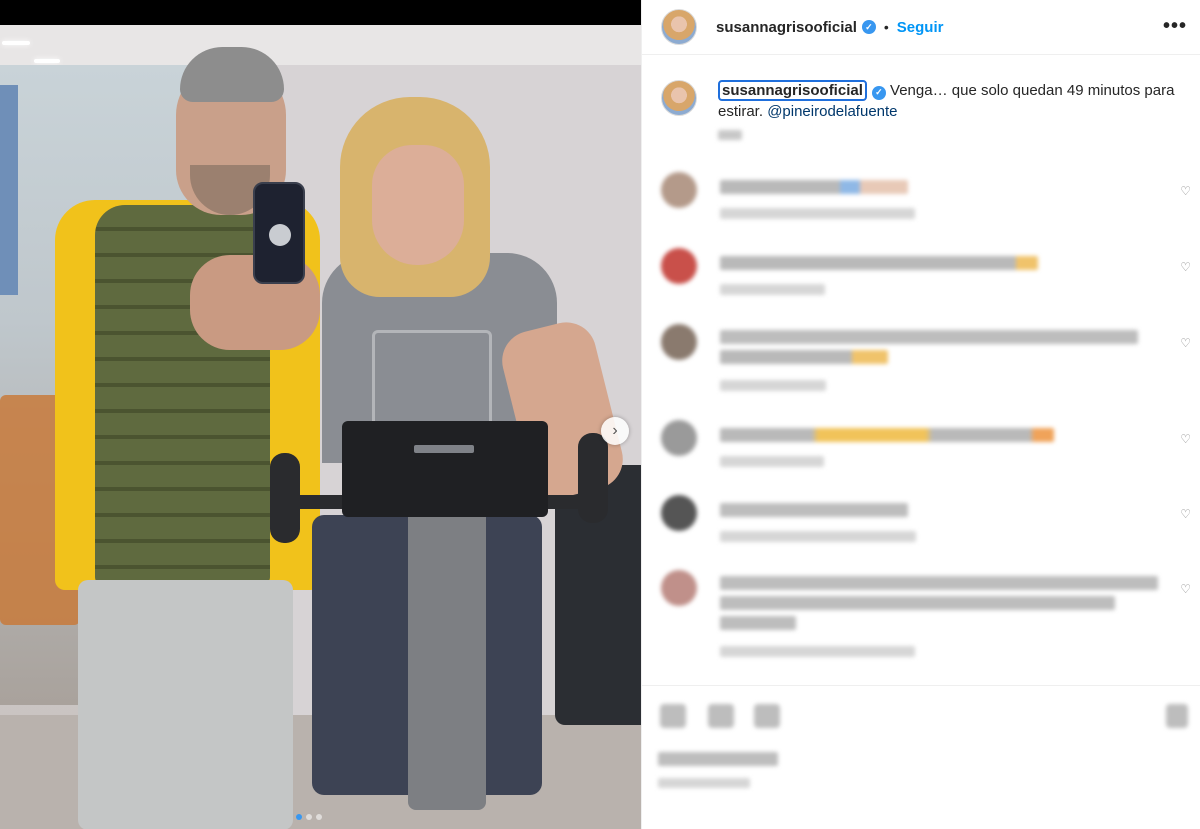  I want to click on chevron-right-icon: ›, so click(615, 431).